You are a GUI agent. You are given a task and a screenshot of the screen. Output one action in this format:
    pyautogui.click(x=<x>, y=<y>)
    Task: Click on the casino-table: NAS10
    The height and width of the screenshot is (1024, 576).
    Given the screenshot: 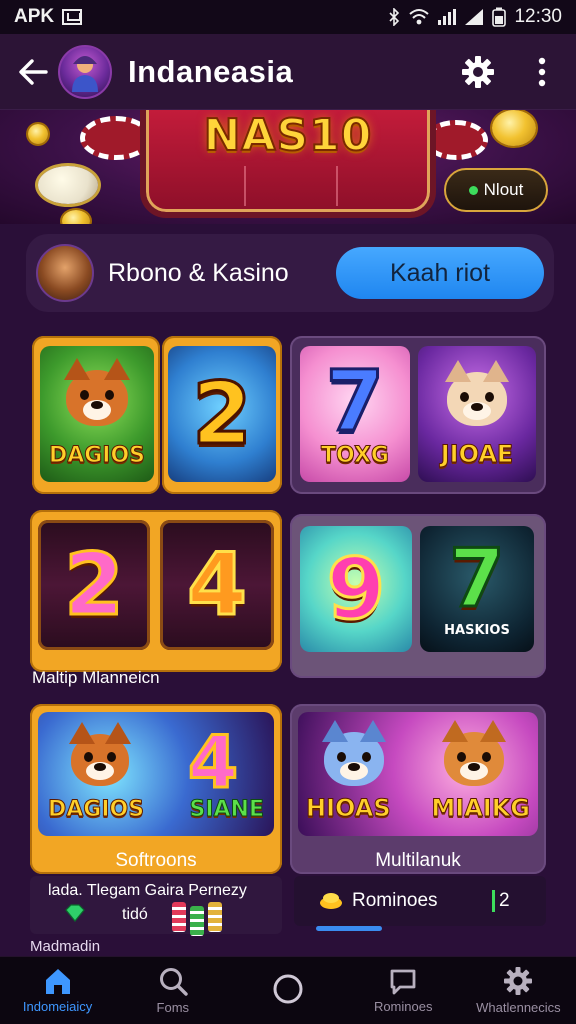 What is the action you would take?
    pyautogui.click(x=288, y=164)
    